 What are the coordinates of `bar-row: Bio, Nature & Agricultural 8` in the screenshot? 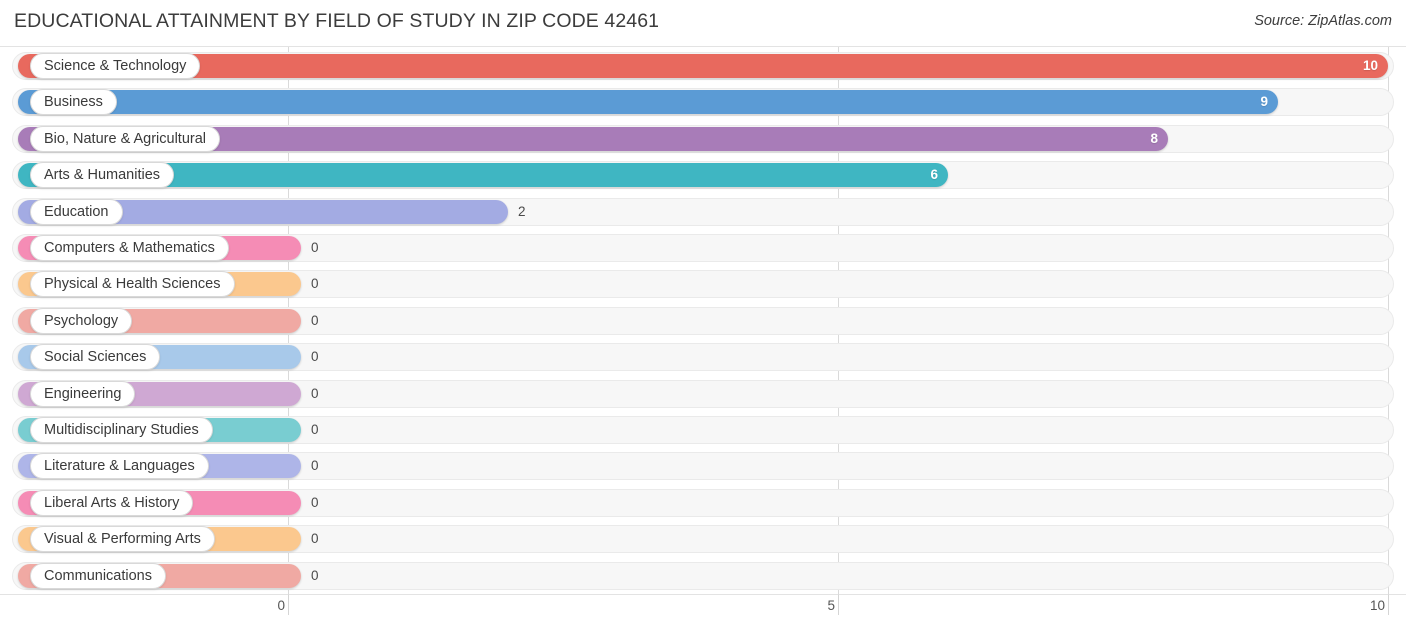 It's located at (703, 138).